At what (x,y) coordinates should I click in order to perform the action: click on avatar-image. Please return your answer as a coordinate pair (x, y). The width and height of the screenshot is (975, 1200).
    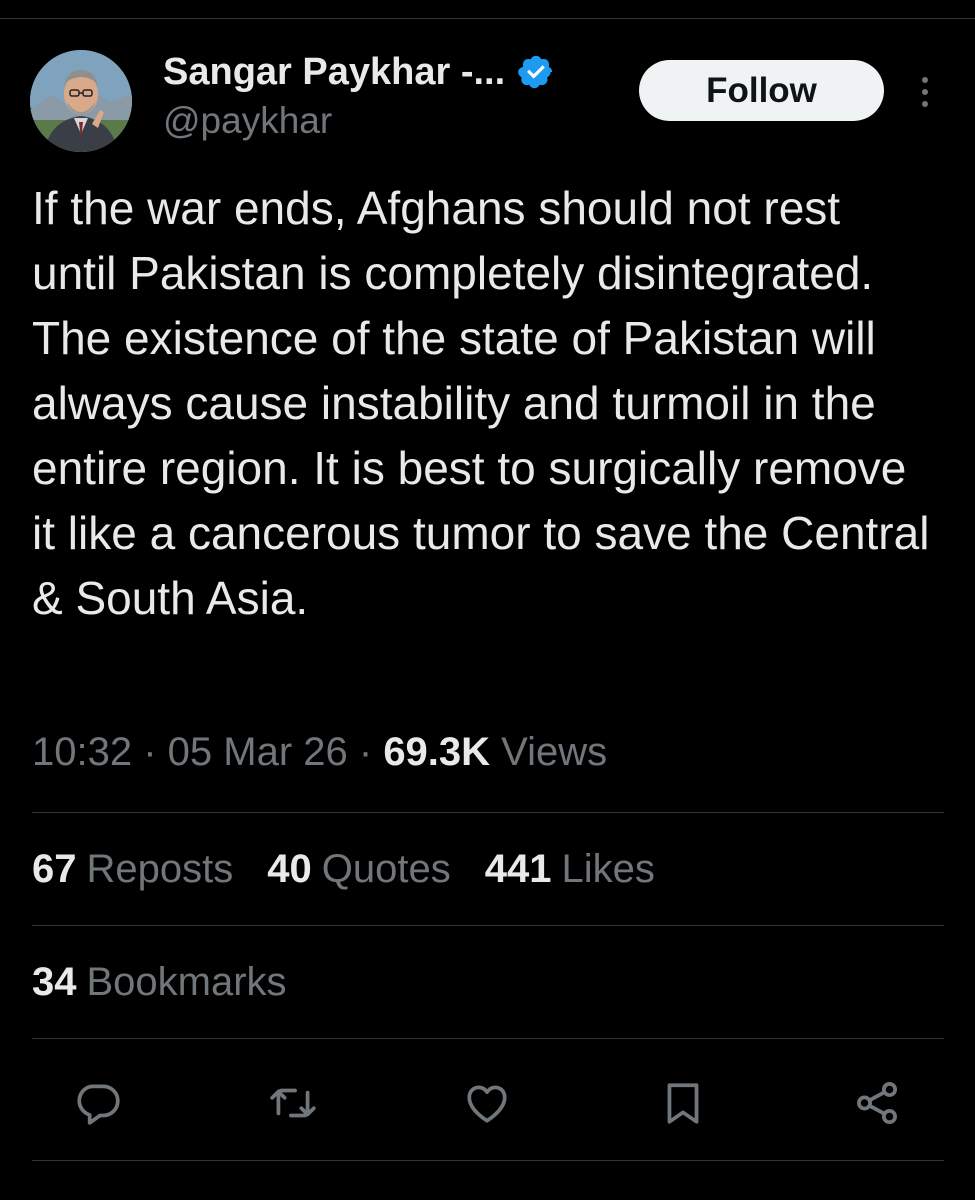
    Looking at the image, I should click on (81, 101).